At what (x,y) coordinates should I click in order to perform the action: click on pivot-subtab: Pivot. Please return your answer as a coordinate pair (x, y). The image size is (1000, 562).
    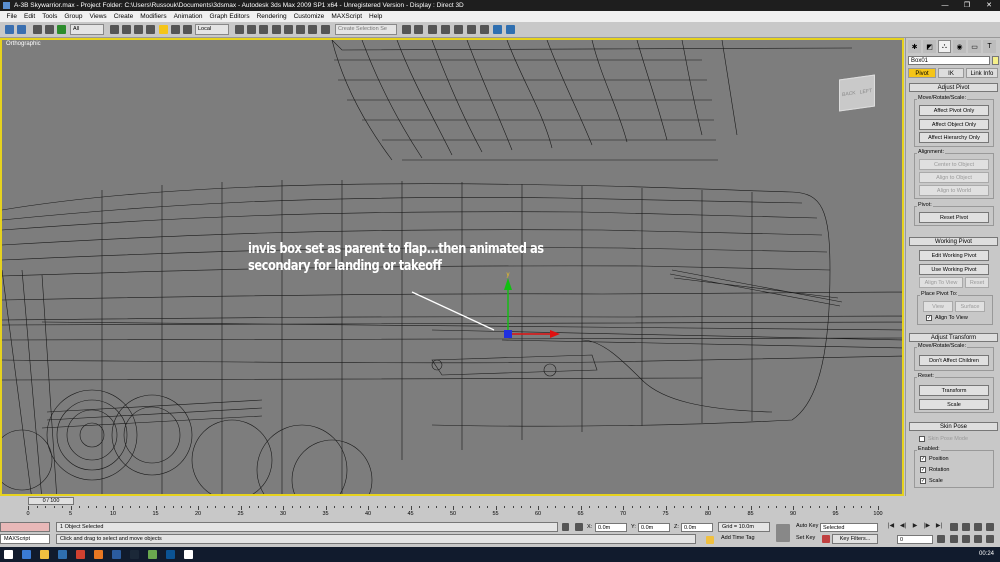
    Looking at the image, I should click on (922, 73).